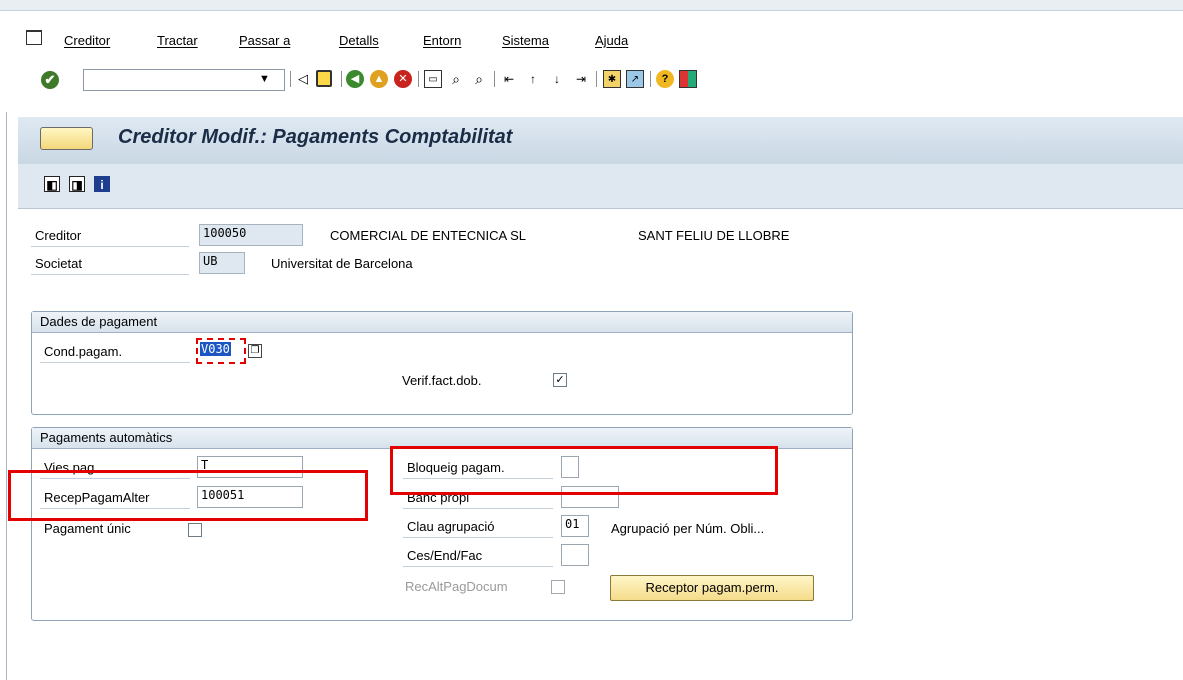  Describe the element at coordinates (110, 264) in the screenshot. I see `societat-label: Societat` at that location.